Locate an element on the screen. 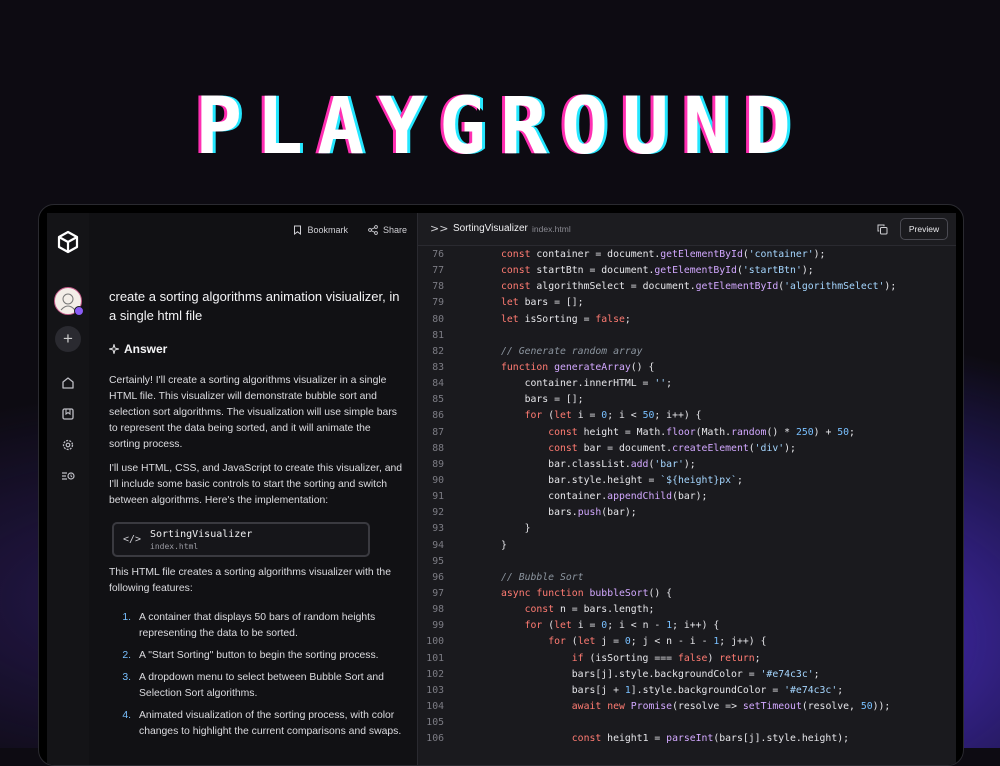  line-number: 95 is located at coordinates (438, 561).